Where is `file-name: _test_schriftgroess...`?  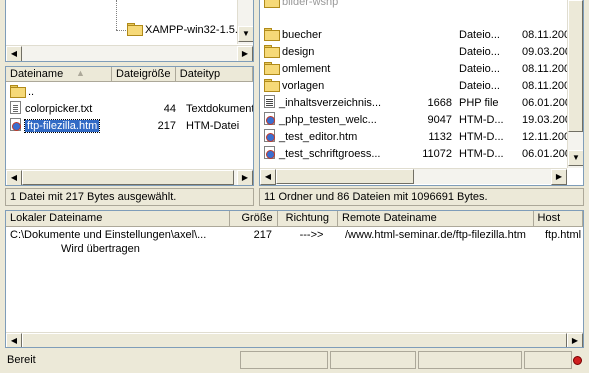 file-name: _test_schriftgroess... is located at coordinates (330, 154).